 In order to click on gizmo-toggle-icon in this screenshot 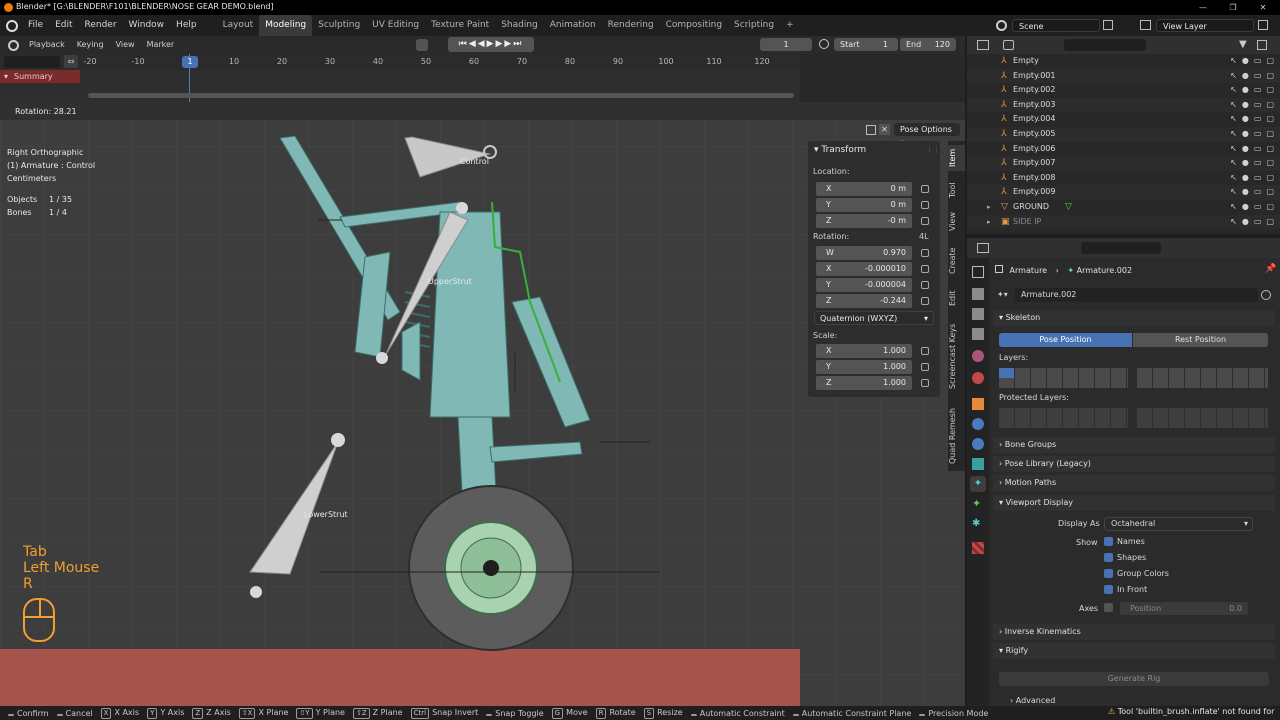, I will do `click(871, 130)`.